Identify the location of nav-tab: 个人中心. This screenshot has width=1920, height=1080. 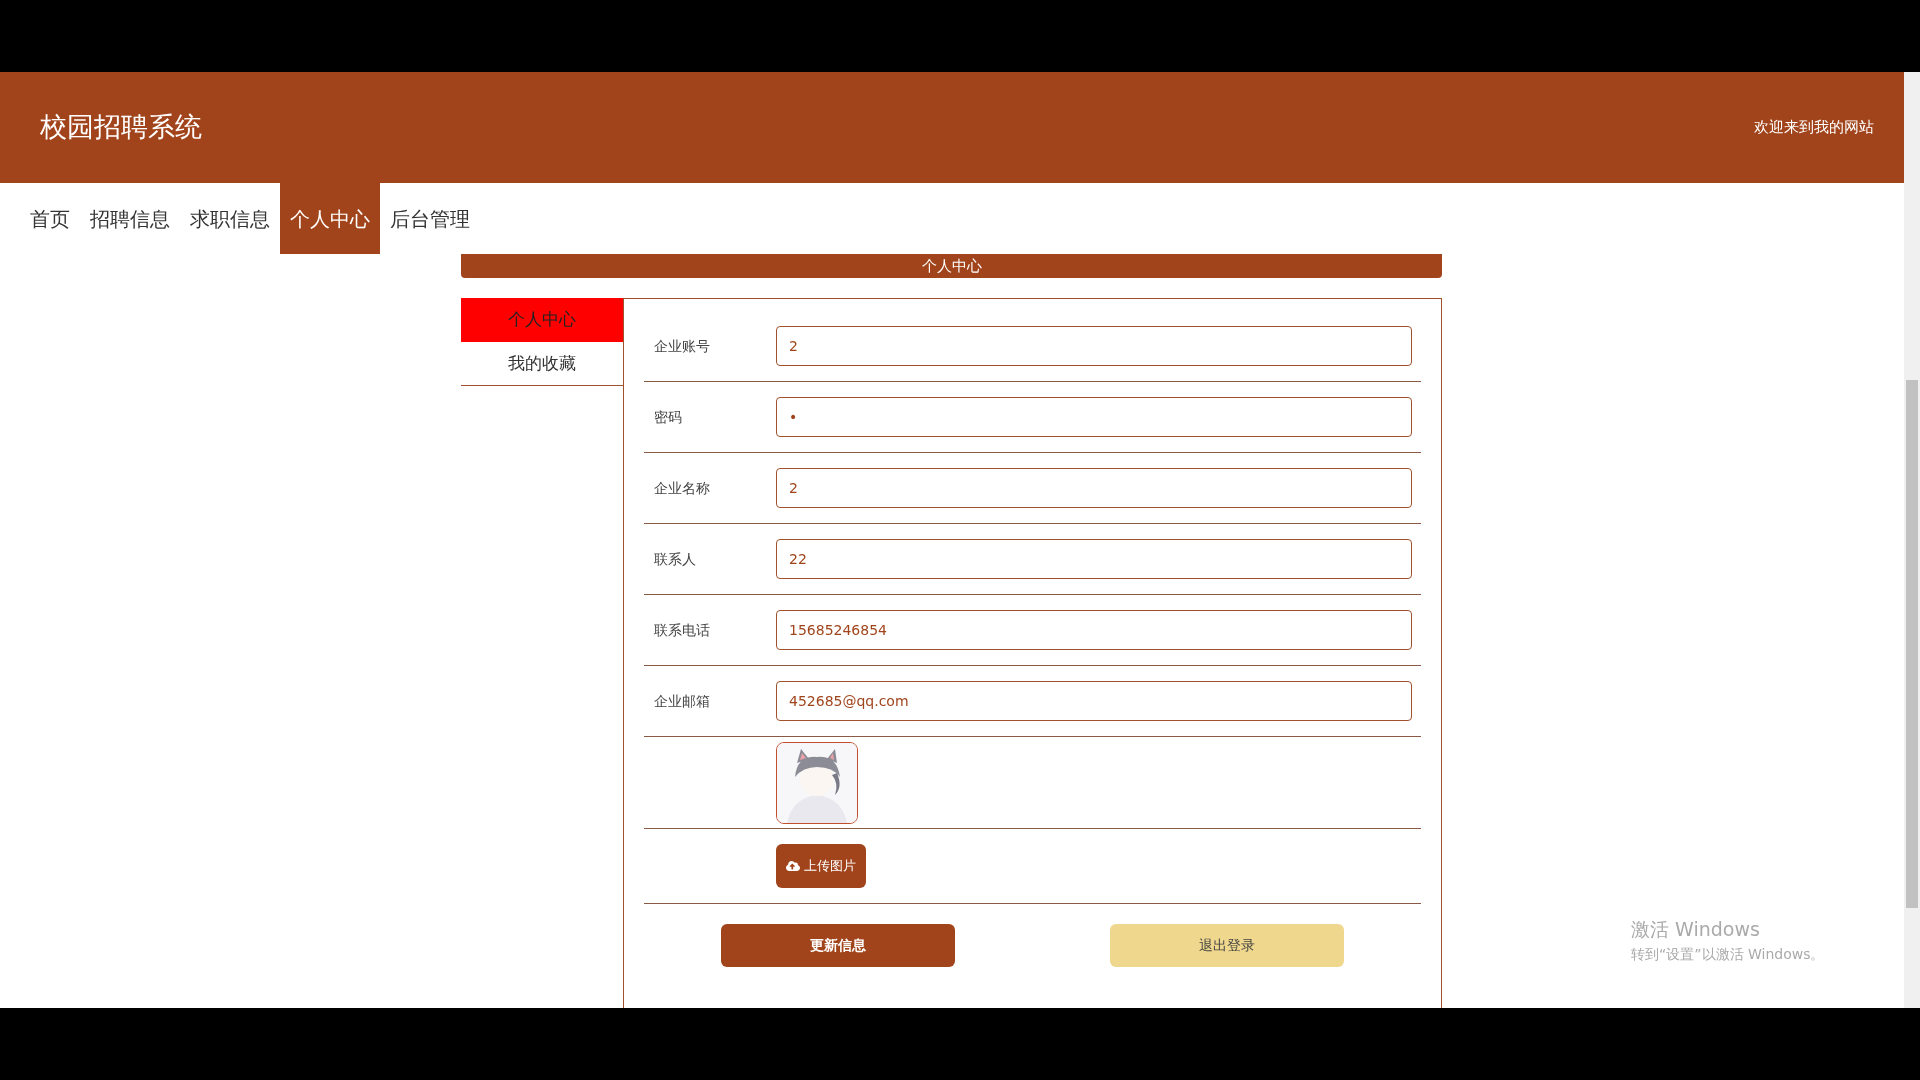
(330, 218).